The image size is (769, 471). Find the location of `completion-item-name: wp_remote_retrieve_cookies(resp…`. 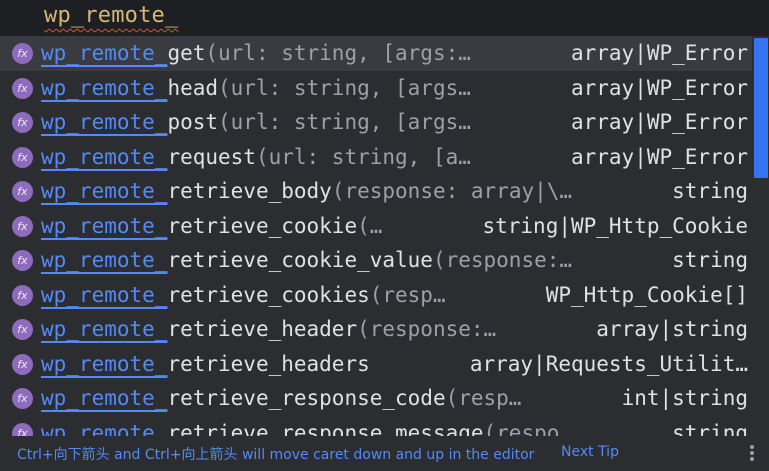

completion-item-name: wp_remote_retrieve_cookies(resp… is located at coordinates (243, 295).